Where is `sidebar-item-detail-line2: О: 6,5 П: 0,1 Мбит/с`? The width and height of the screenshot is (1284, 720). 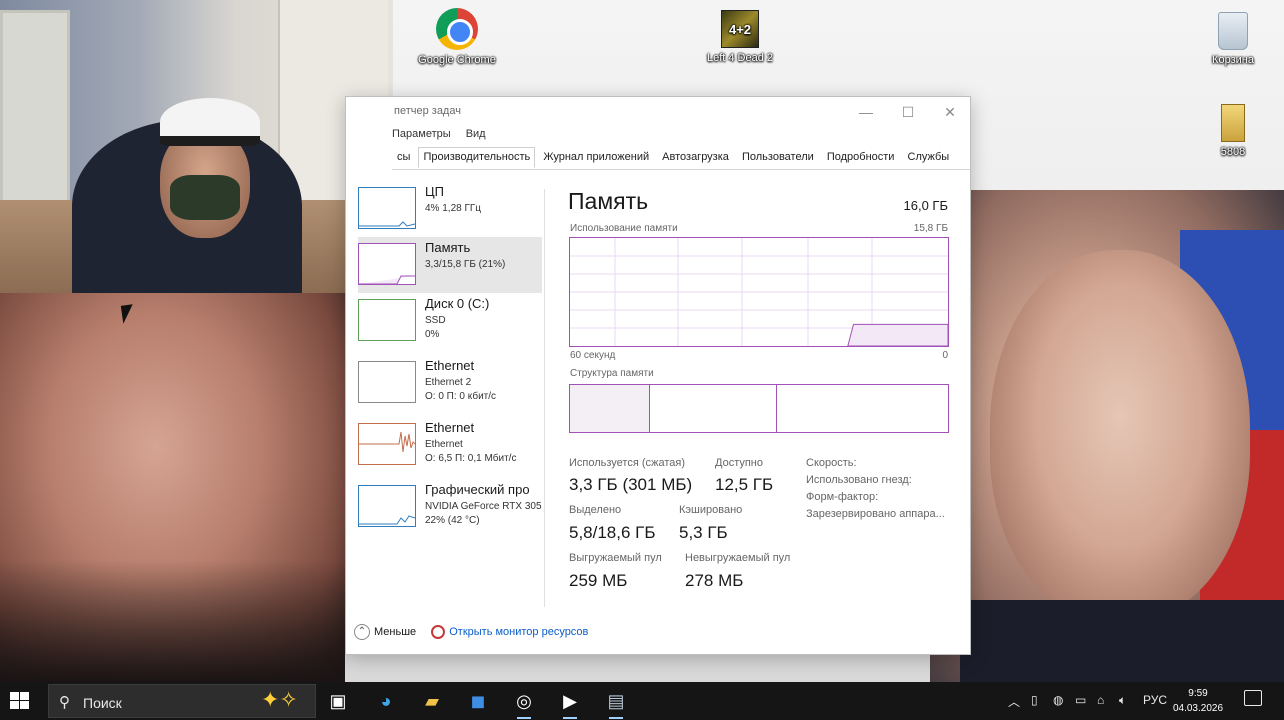 sidebar-item-detail-line2: О: 6,5 П: 0,1 Мбит/с is located at coordinates (471, 458).